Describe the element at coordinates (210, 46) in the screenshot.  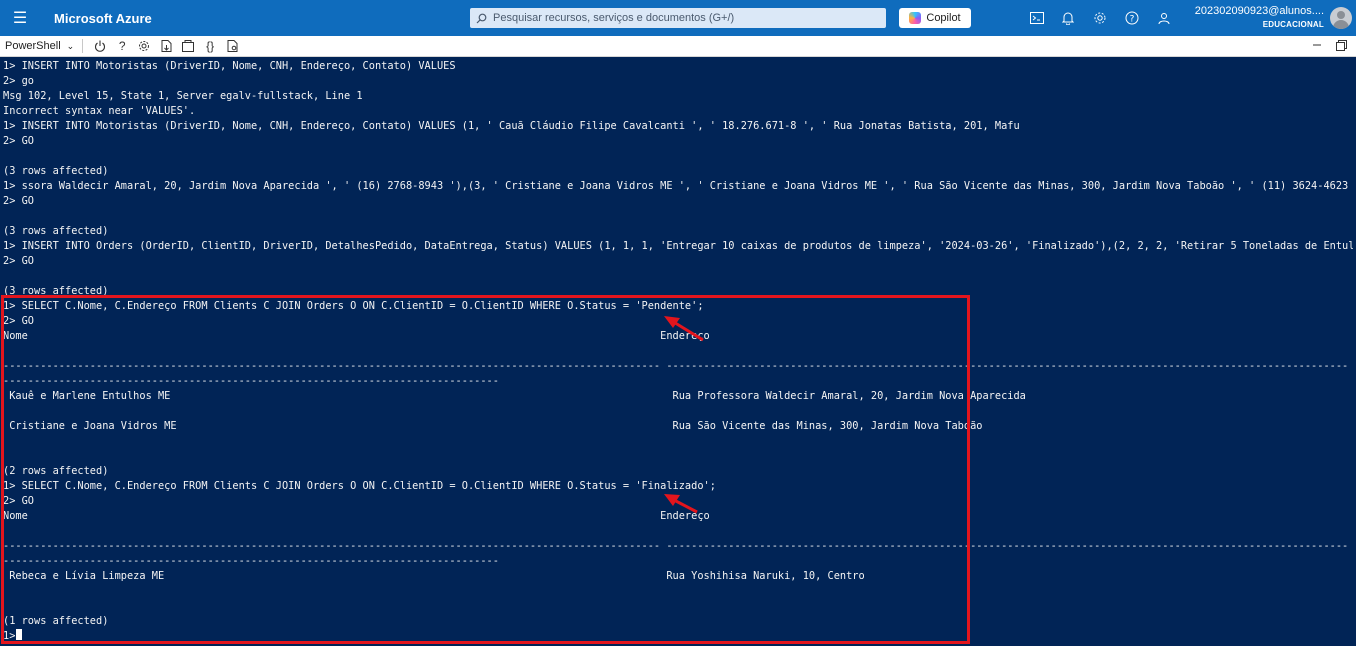
I see `braces-icon: {}` at that location.